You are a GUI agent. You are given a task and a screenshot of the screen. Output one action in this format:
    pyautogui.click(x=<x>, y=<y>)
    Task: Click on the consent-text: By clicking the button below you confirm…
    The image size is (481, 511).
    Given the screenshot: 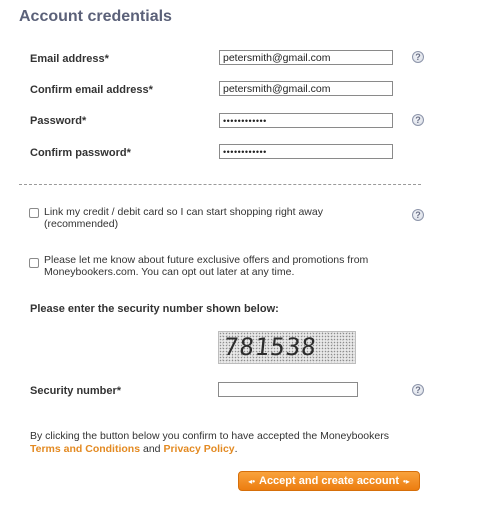 What is the action you would take?
    pyautogui.click(x=209, y=443)
    